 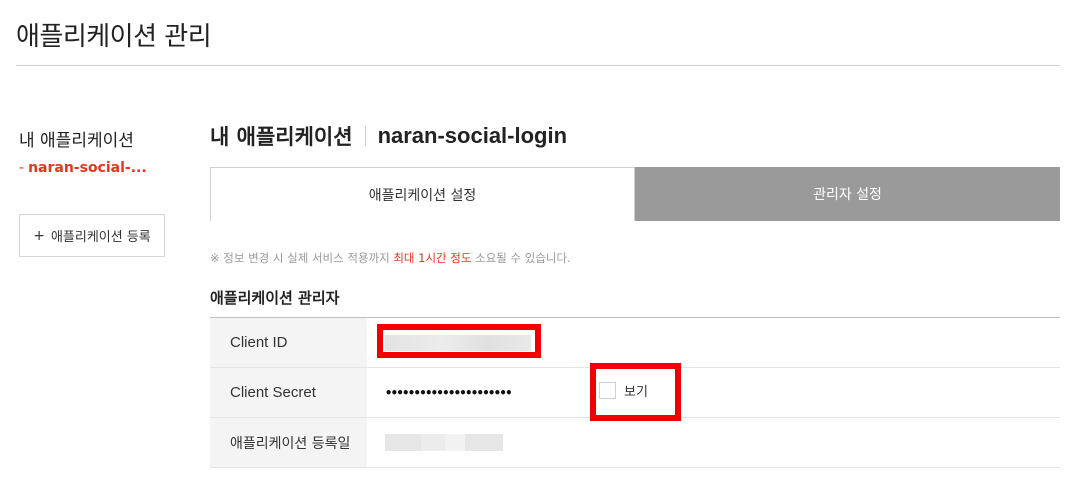 What do you see at coordinates (22, 168) in the screenshot?
I see `sidebar-item-prefix: -` at bounding box center [22, 168].